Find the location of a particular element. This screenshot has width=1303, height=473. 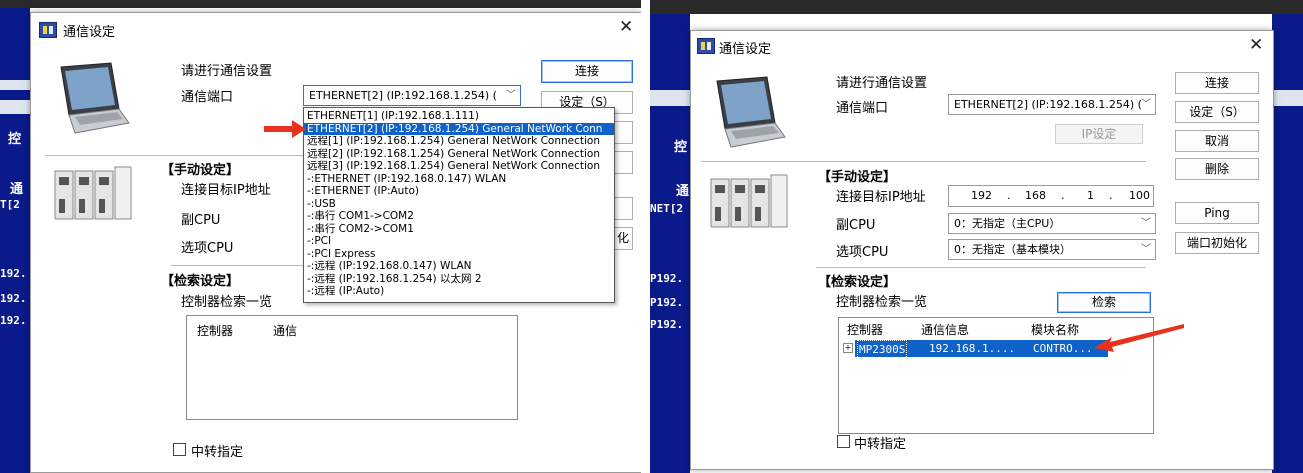

port-init-button: 端口初始化 is located at coordinates (1217, 243).